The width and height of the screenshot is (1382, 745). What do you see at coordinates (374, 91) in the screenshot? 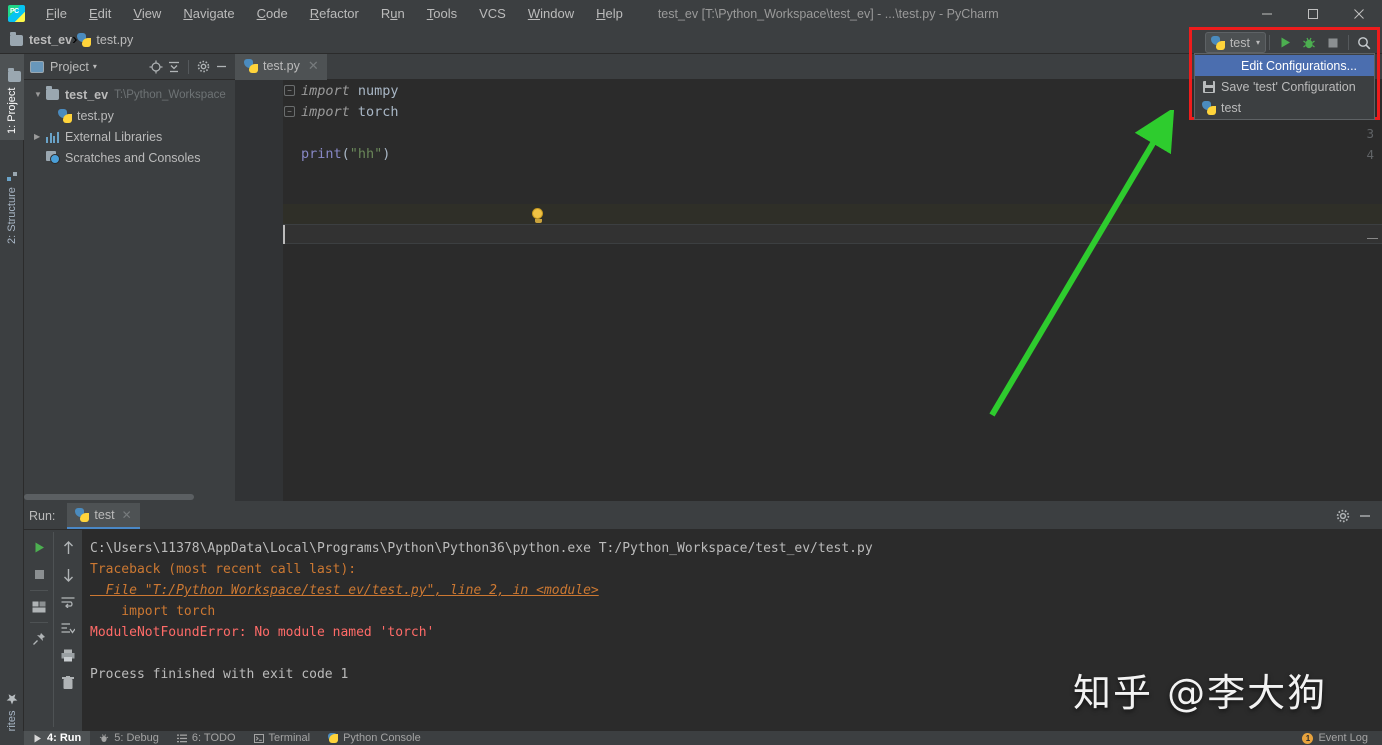
I see `code-token-numpy: numpy` at bounding box center [374, 91].